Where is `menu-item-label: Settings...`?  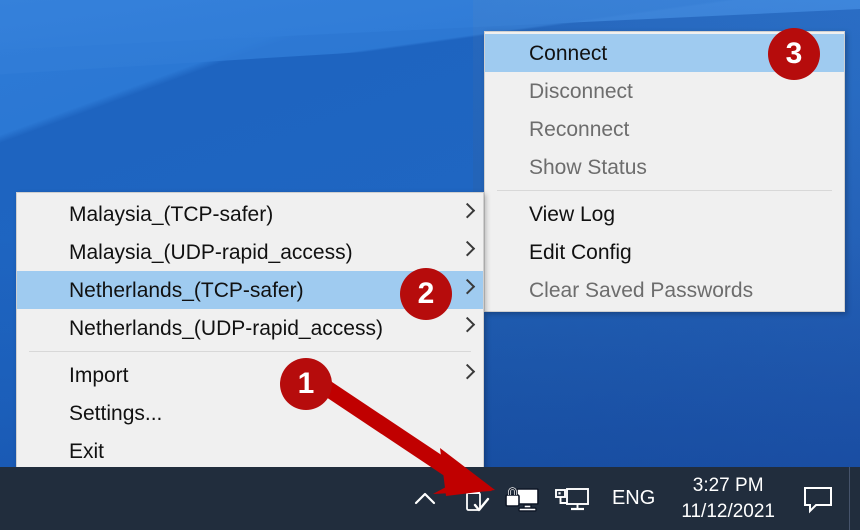
menu-item-label: Settings... is located at coordinates (116, 413).